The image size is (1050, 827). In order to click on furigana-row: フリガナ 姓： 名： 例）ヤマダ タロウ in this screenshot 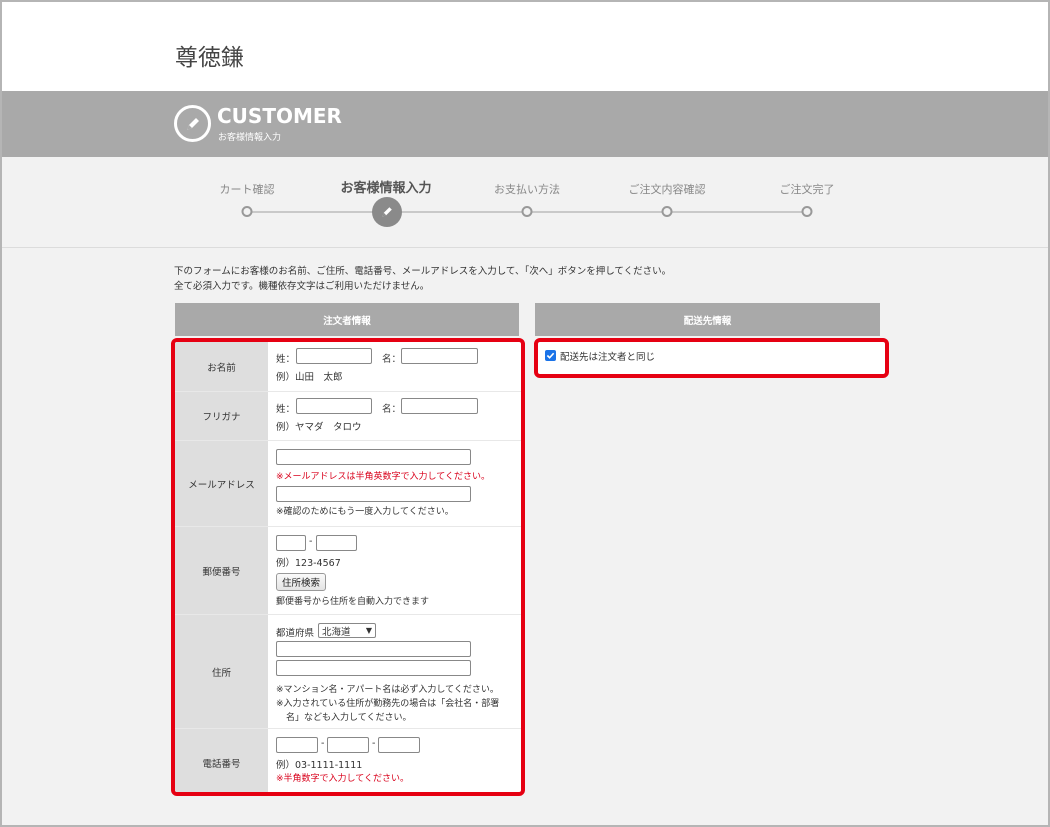, I will do `click(348, 416)`.